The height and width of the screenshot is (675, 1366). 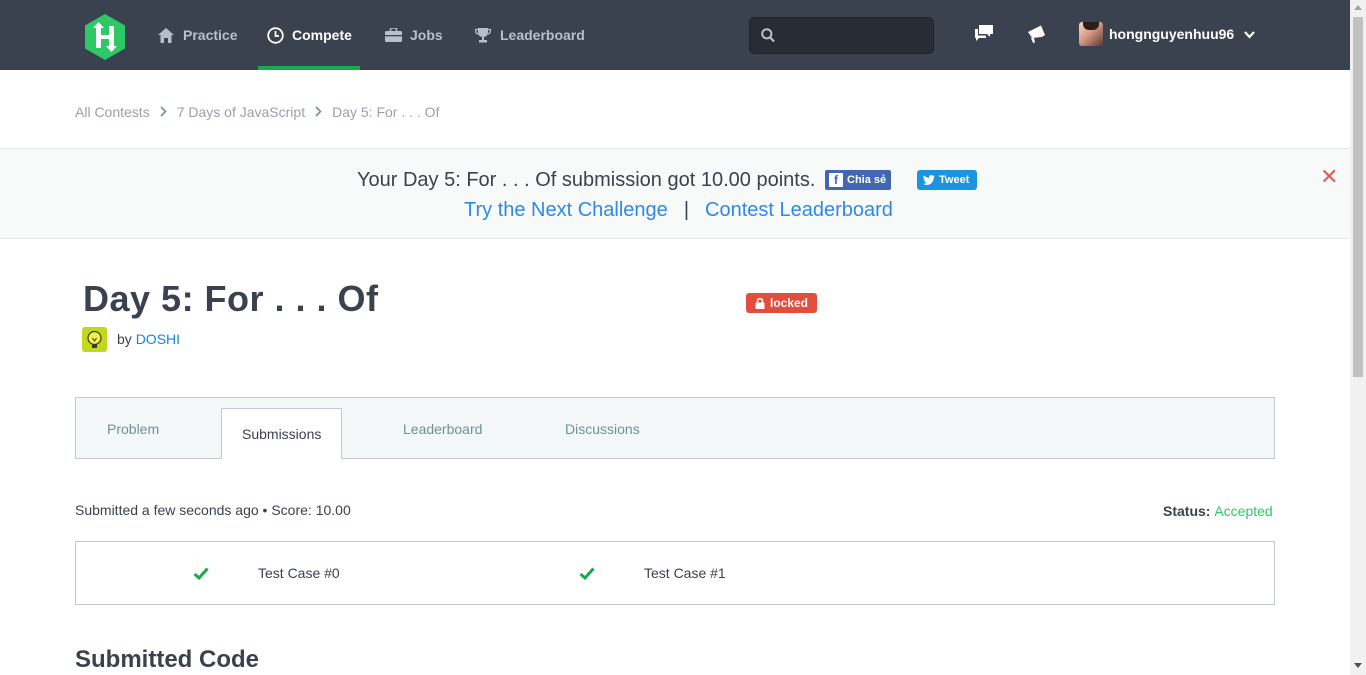 What do you see at coordinates (867, 180) in the screenshot?
I see `facebook-share-label: Chia sẻ` at bounding box center [867, 180].